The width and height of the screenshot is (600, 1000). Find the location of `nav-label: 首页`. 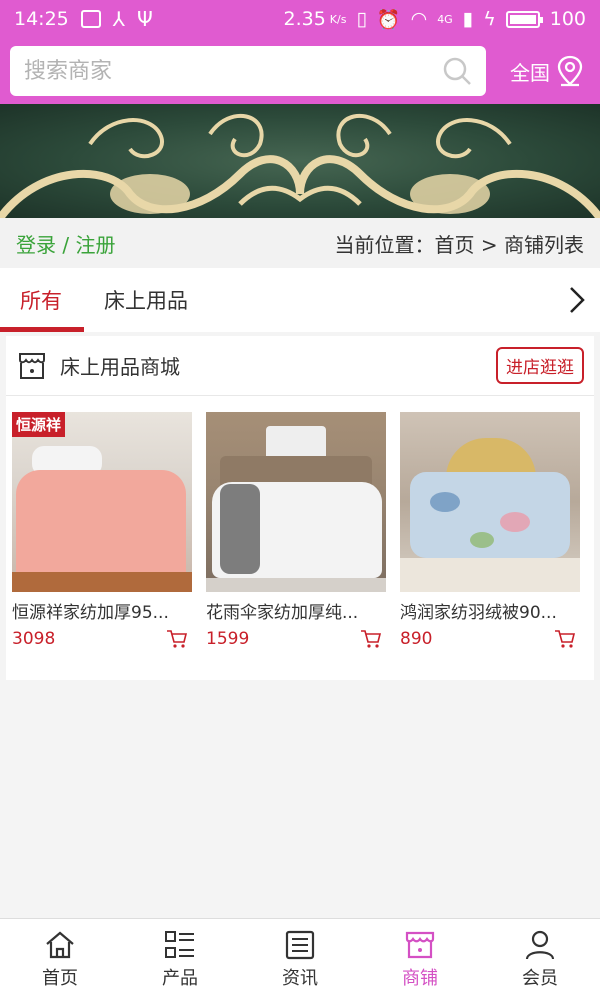

nav-label: 首页 is located at coordinates (60, 978).